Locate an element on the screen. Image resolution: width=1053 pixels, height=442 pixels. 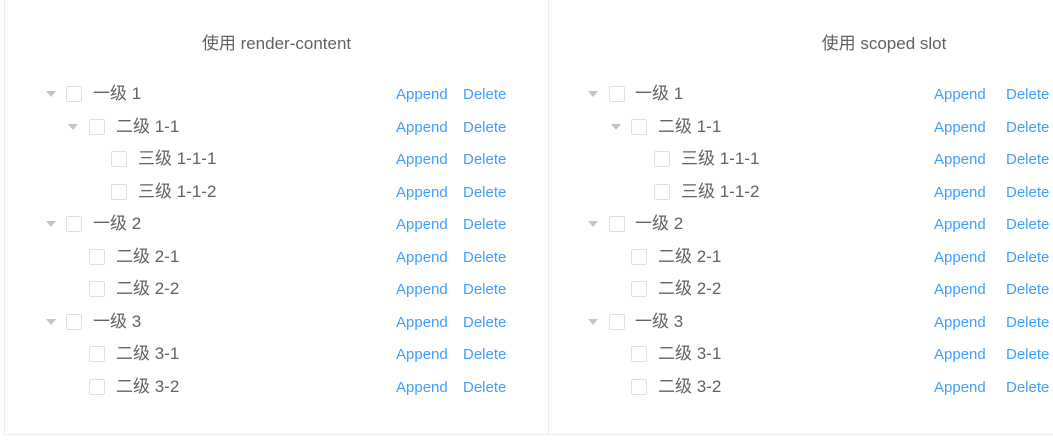
node-label: 三级 1-1-2 is located at coordinates (720, 191).